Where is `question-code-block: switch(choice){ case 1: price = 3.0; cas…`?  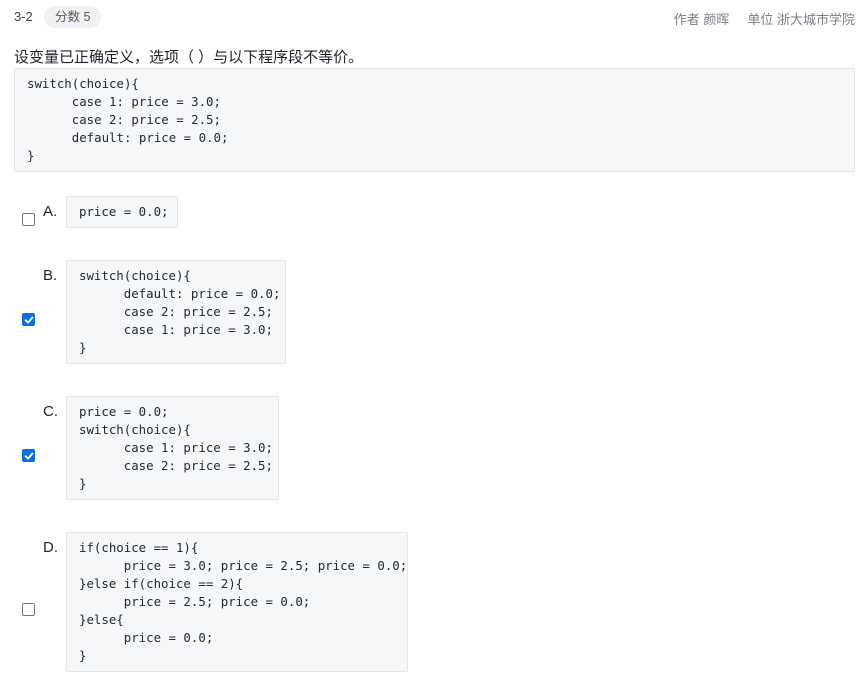 question-code-block: switch(choice){ case 1: price = 3.0; cas… is located at coordinates (434, 120).